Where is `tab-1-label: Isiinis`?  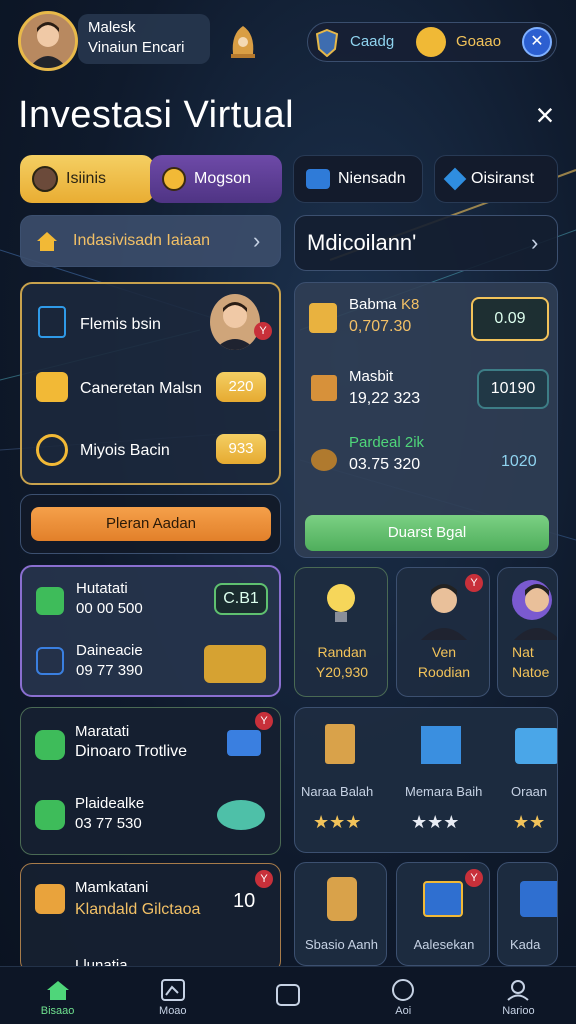 tab-1-label: Isiinis is located at coordinates (86, 178).